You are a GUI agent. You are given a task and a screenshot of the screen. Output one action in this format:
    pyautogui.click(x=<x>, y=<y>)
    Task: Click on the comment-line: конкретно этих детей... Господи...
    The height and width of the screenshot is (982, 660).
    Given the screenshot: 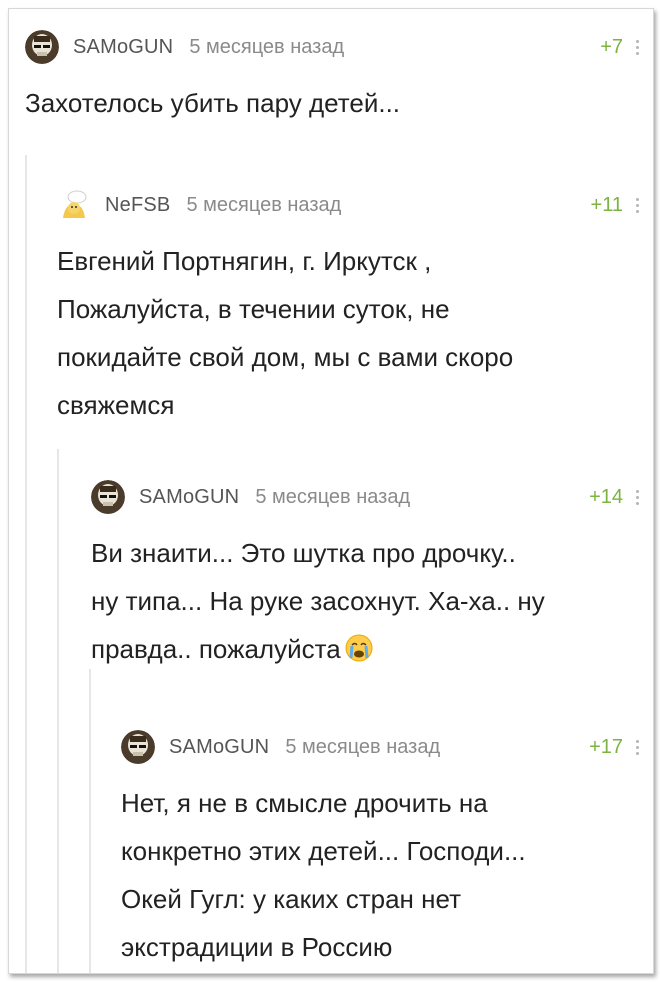 What is the action you would take?
    pyautogui.click(x=323, y=851)
    